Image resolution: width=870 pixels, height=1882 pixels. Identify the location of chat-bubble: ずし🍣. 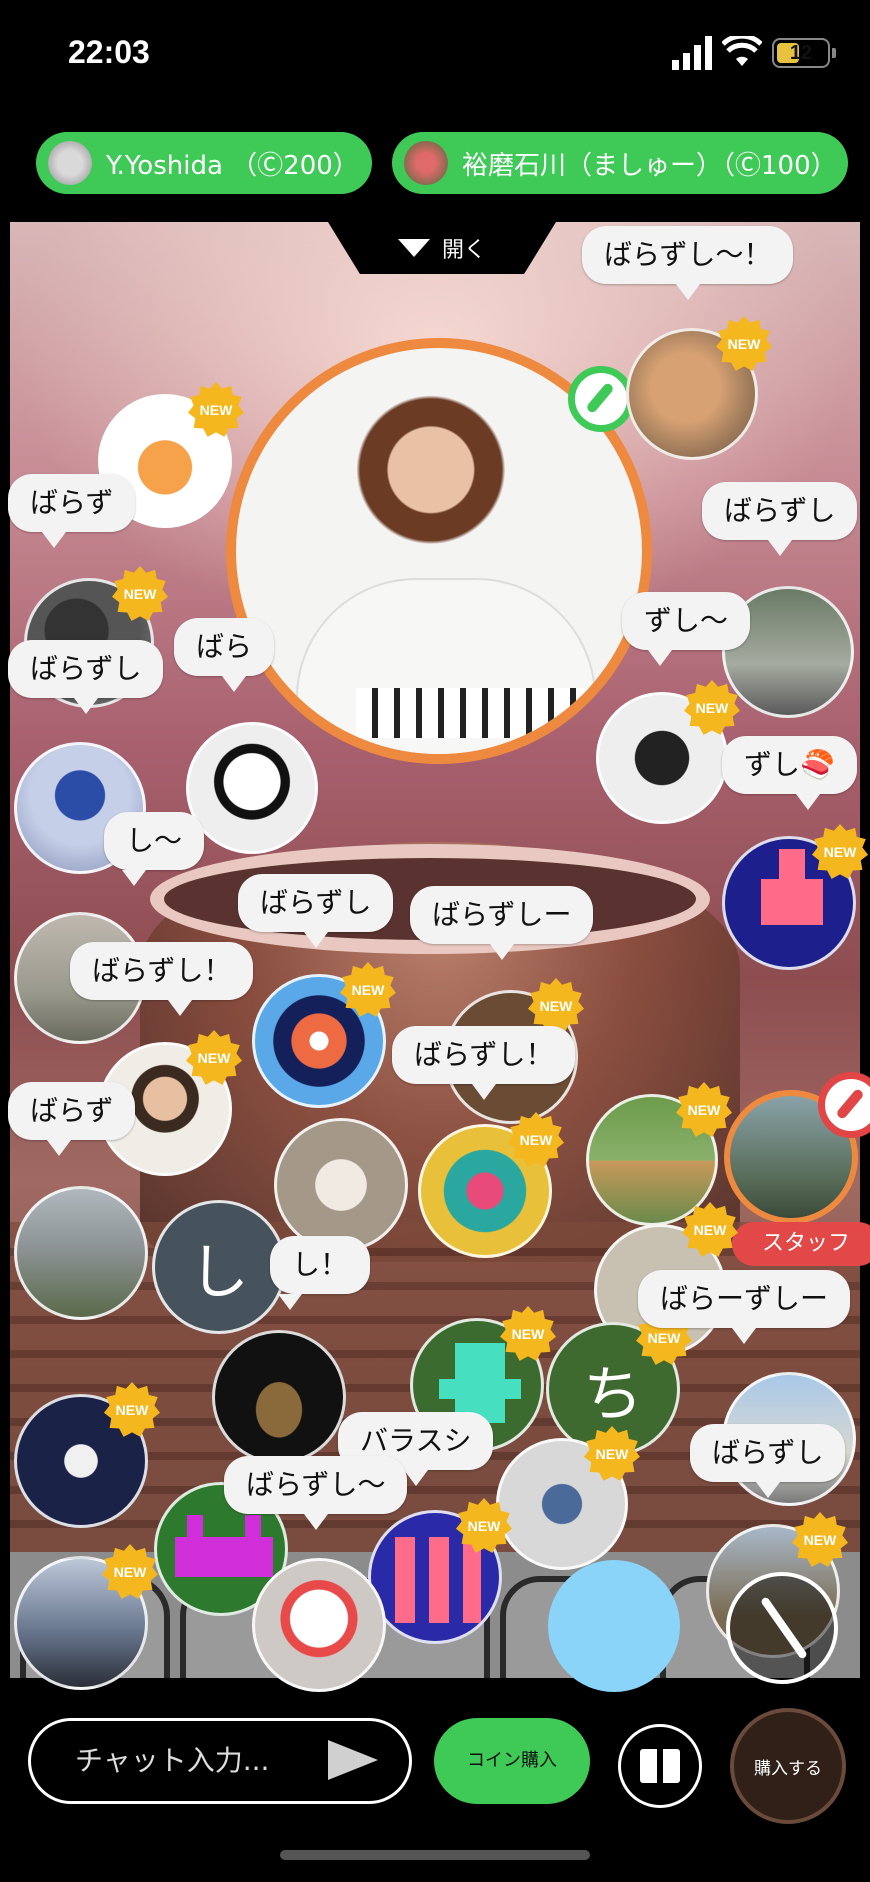
(789, 773).